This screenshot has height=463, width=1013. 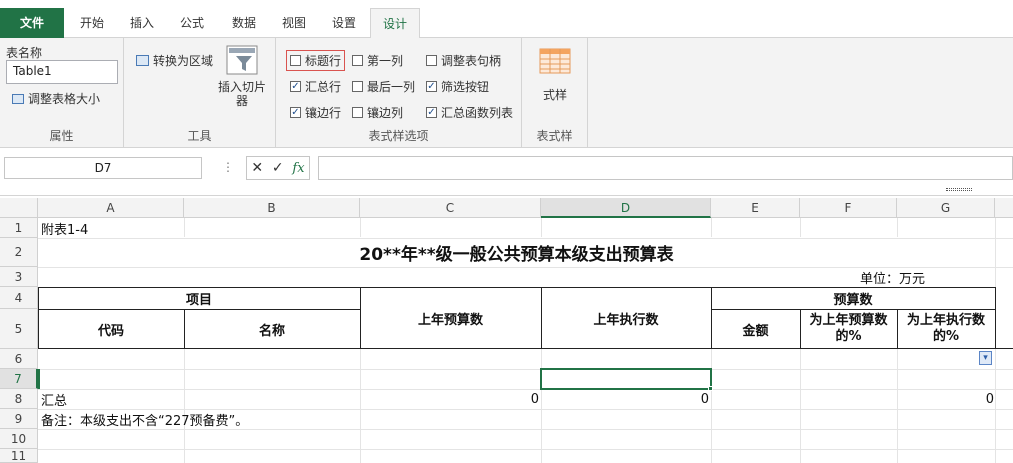 I want to click on header-item: 项目, so click(x=199, y=298).